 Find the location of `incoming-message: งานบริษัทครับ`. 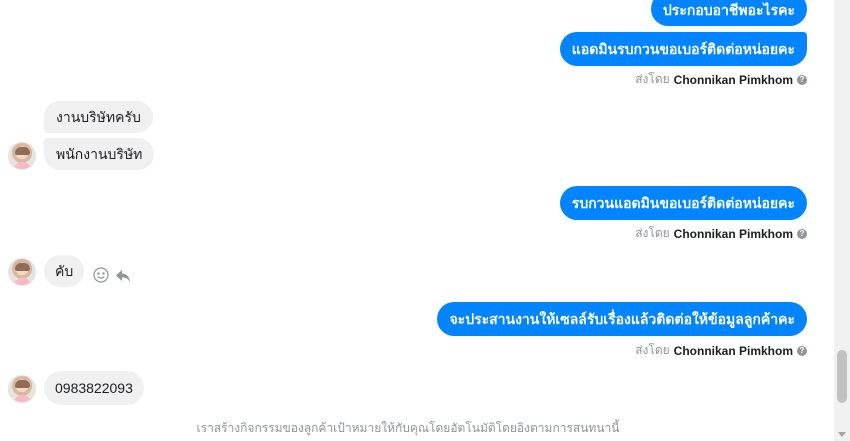

incoming-message: งานบริษัทครับ is located at coordinates (98, 117).